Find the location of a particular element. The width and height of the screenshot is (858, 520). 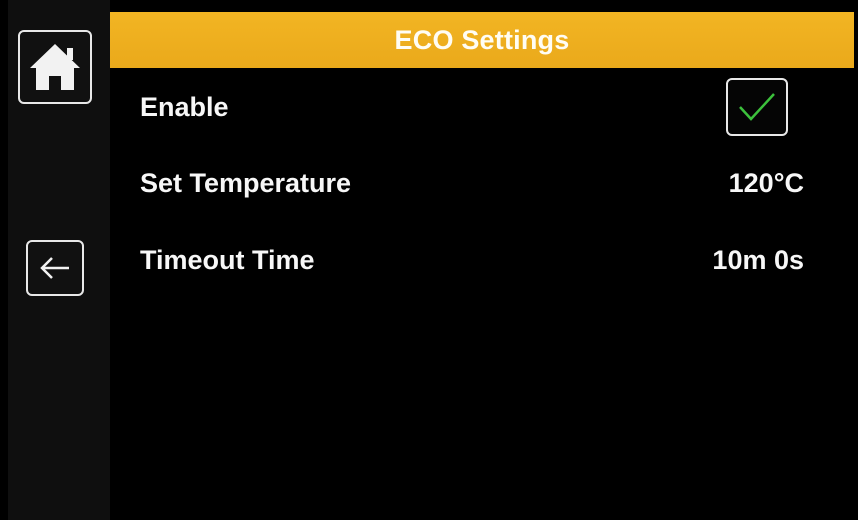

home-icon is located at coordinates (55, 67).